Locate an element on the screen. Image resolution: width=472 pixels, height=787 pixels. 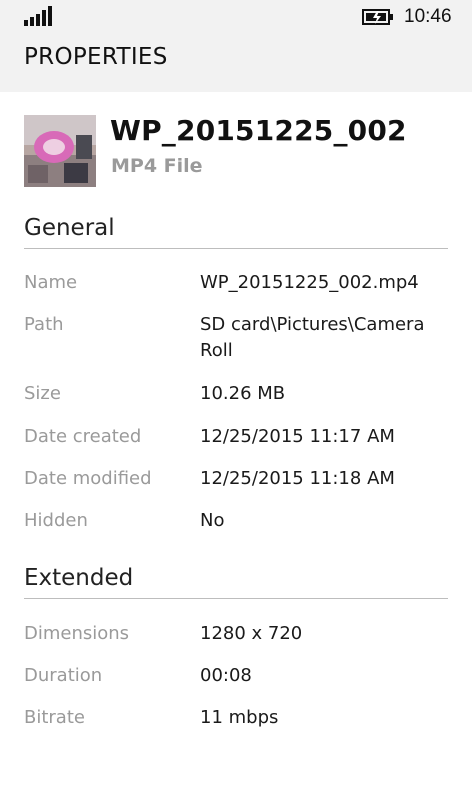
property-label: Date created is located at coordinates (83, 436).